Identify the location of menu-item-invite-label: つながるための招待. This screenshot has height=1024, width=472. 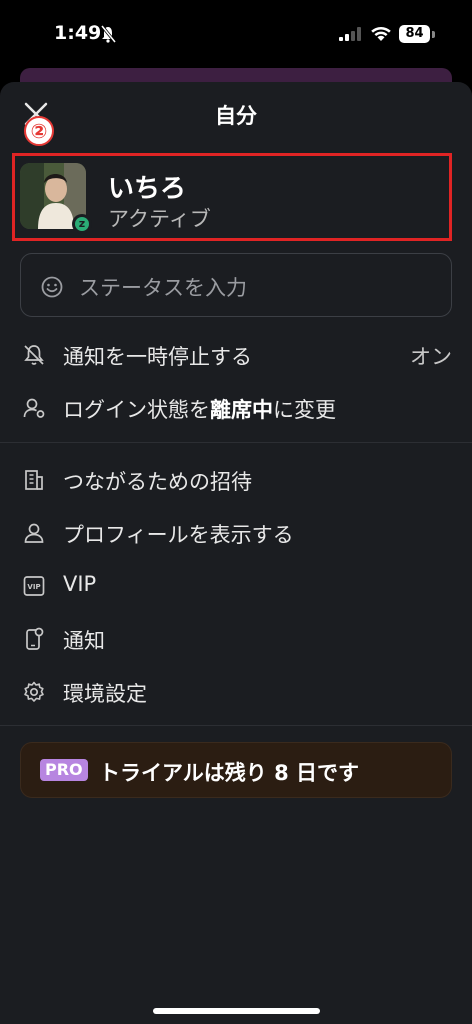
(157, 482).